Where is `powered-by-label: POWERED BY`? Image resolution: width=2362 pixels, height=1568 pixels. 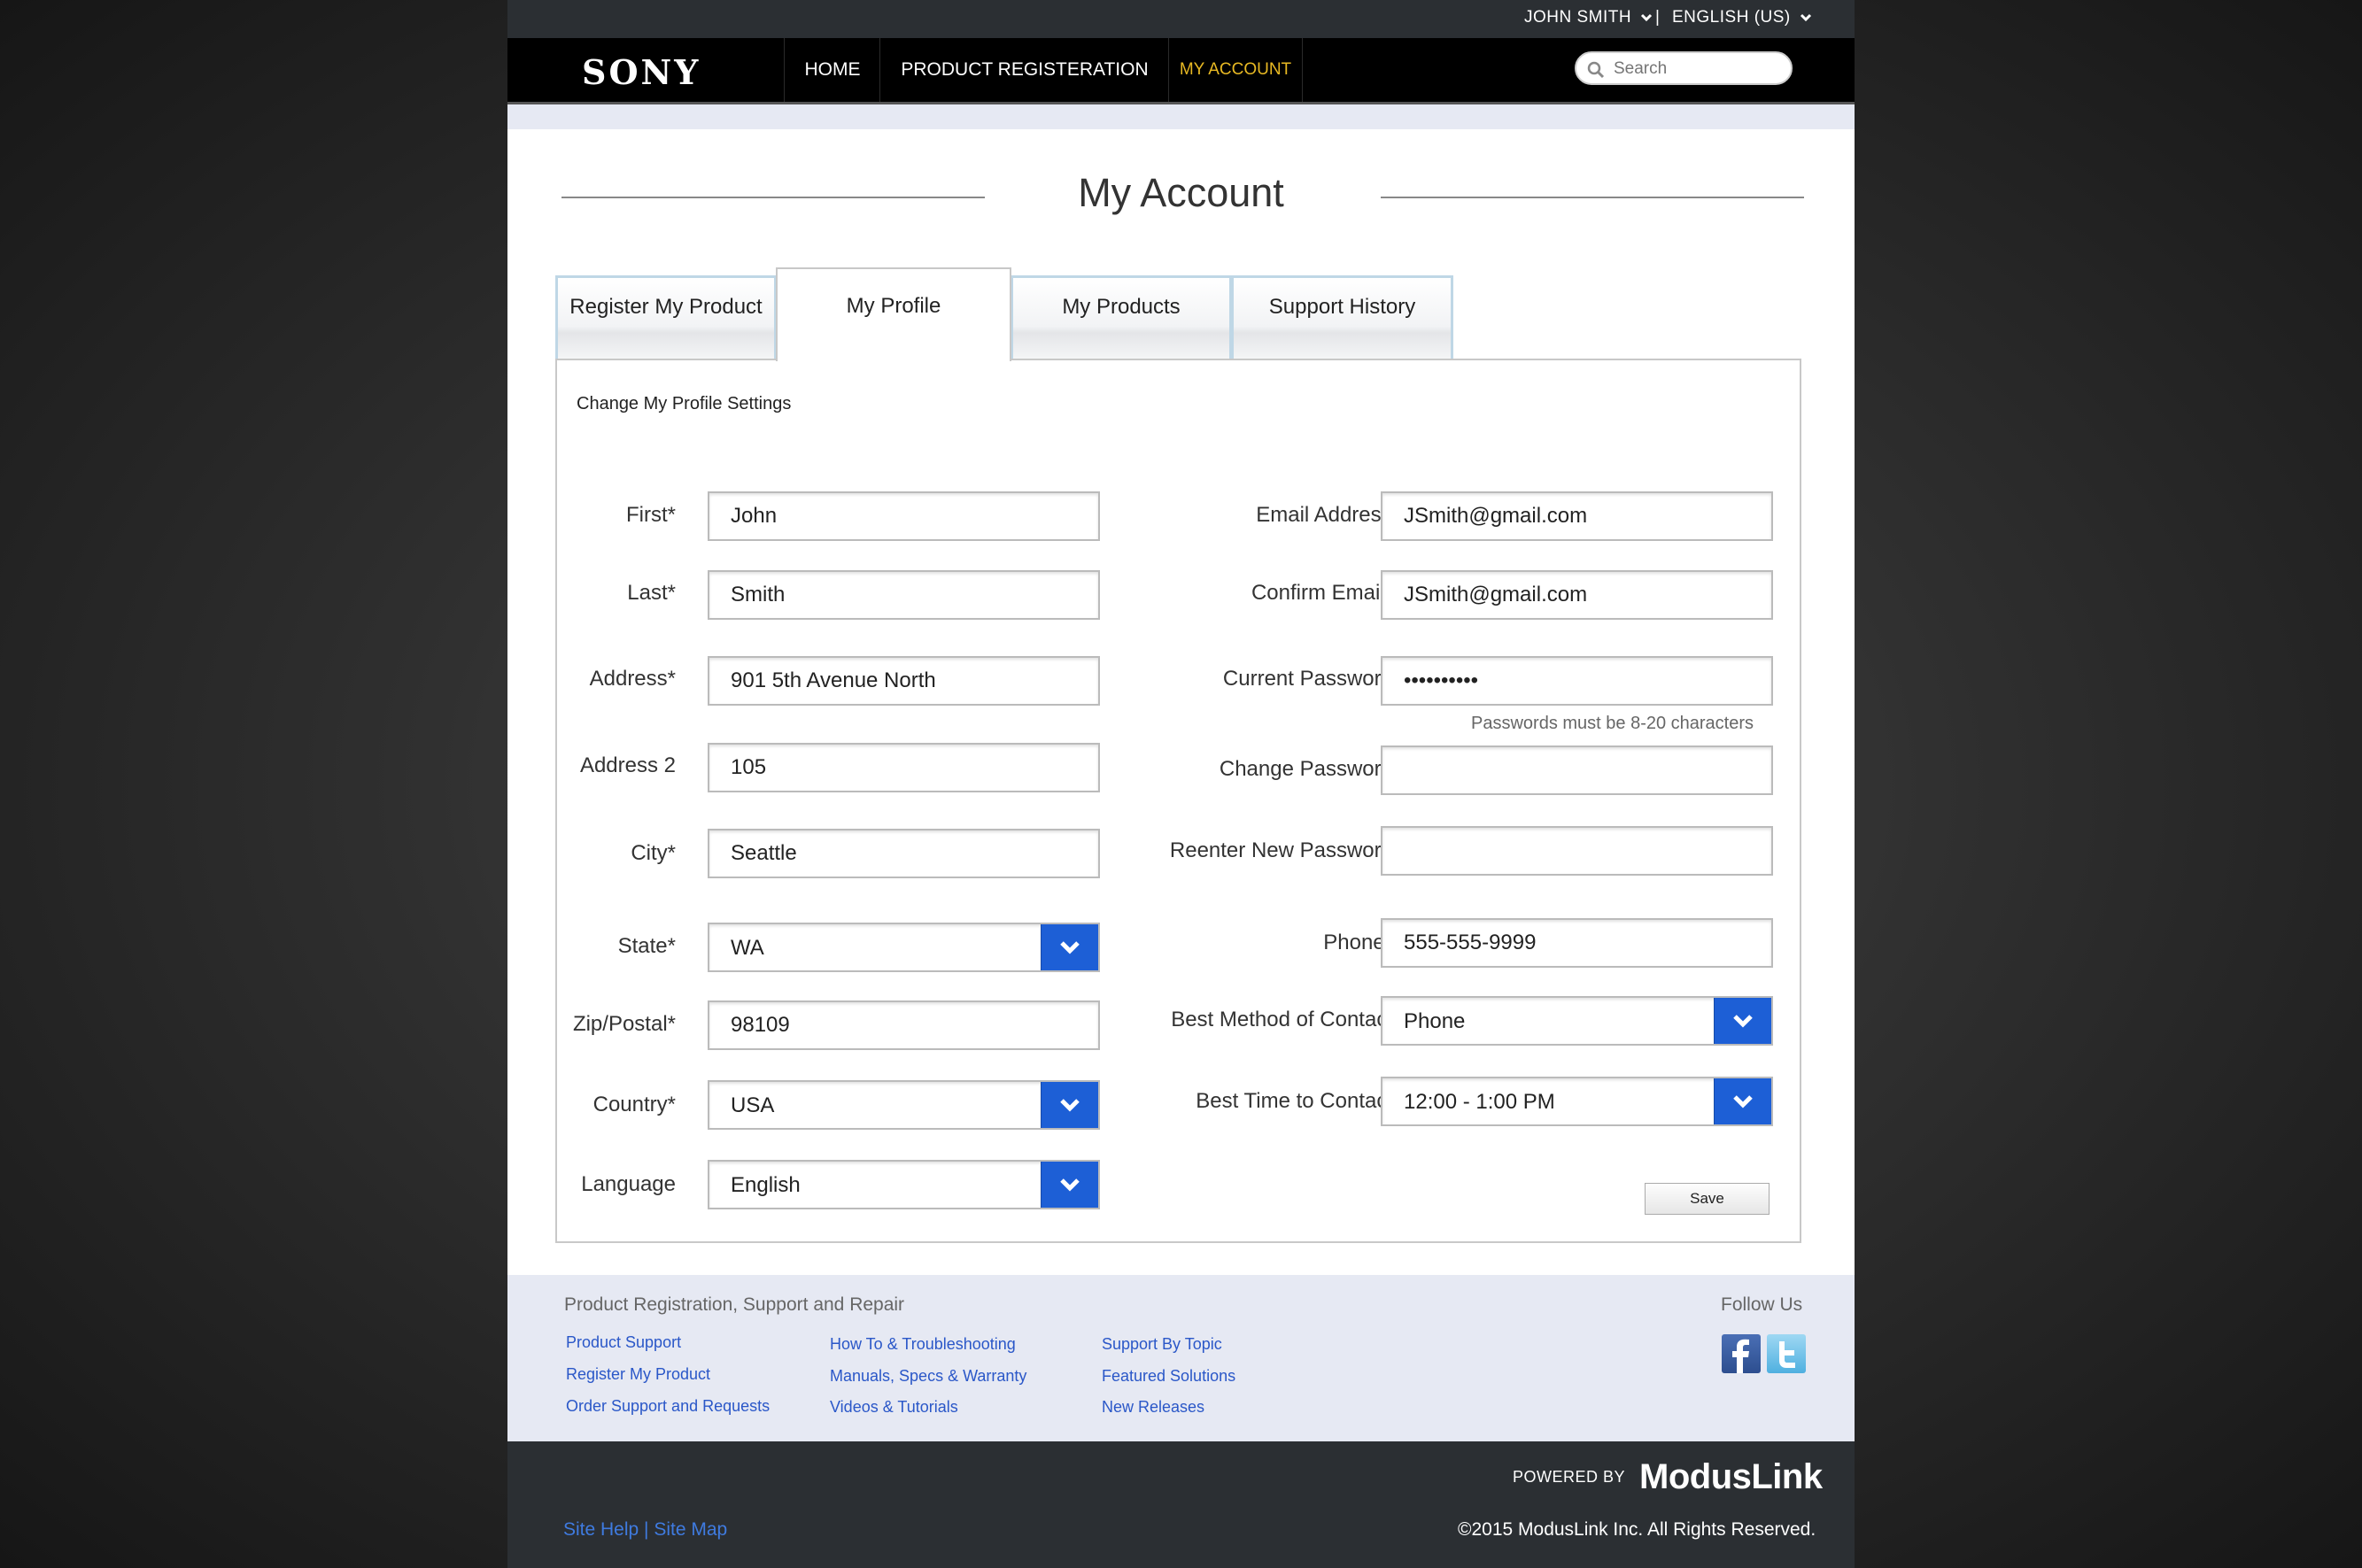
powered-by-label: POWERED BY is located at coordinates (1570, 1477).